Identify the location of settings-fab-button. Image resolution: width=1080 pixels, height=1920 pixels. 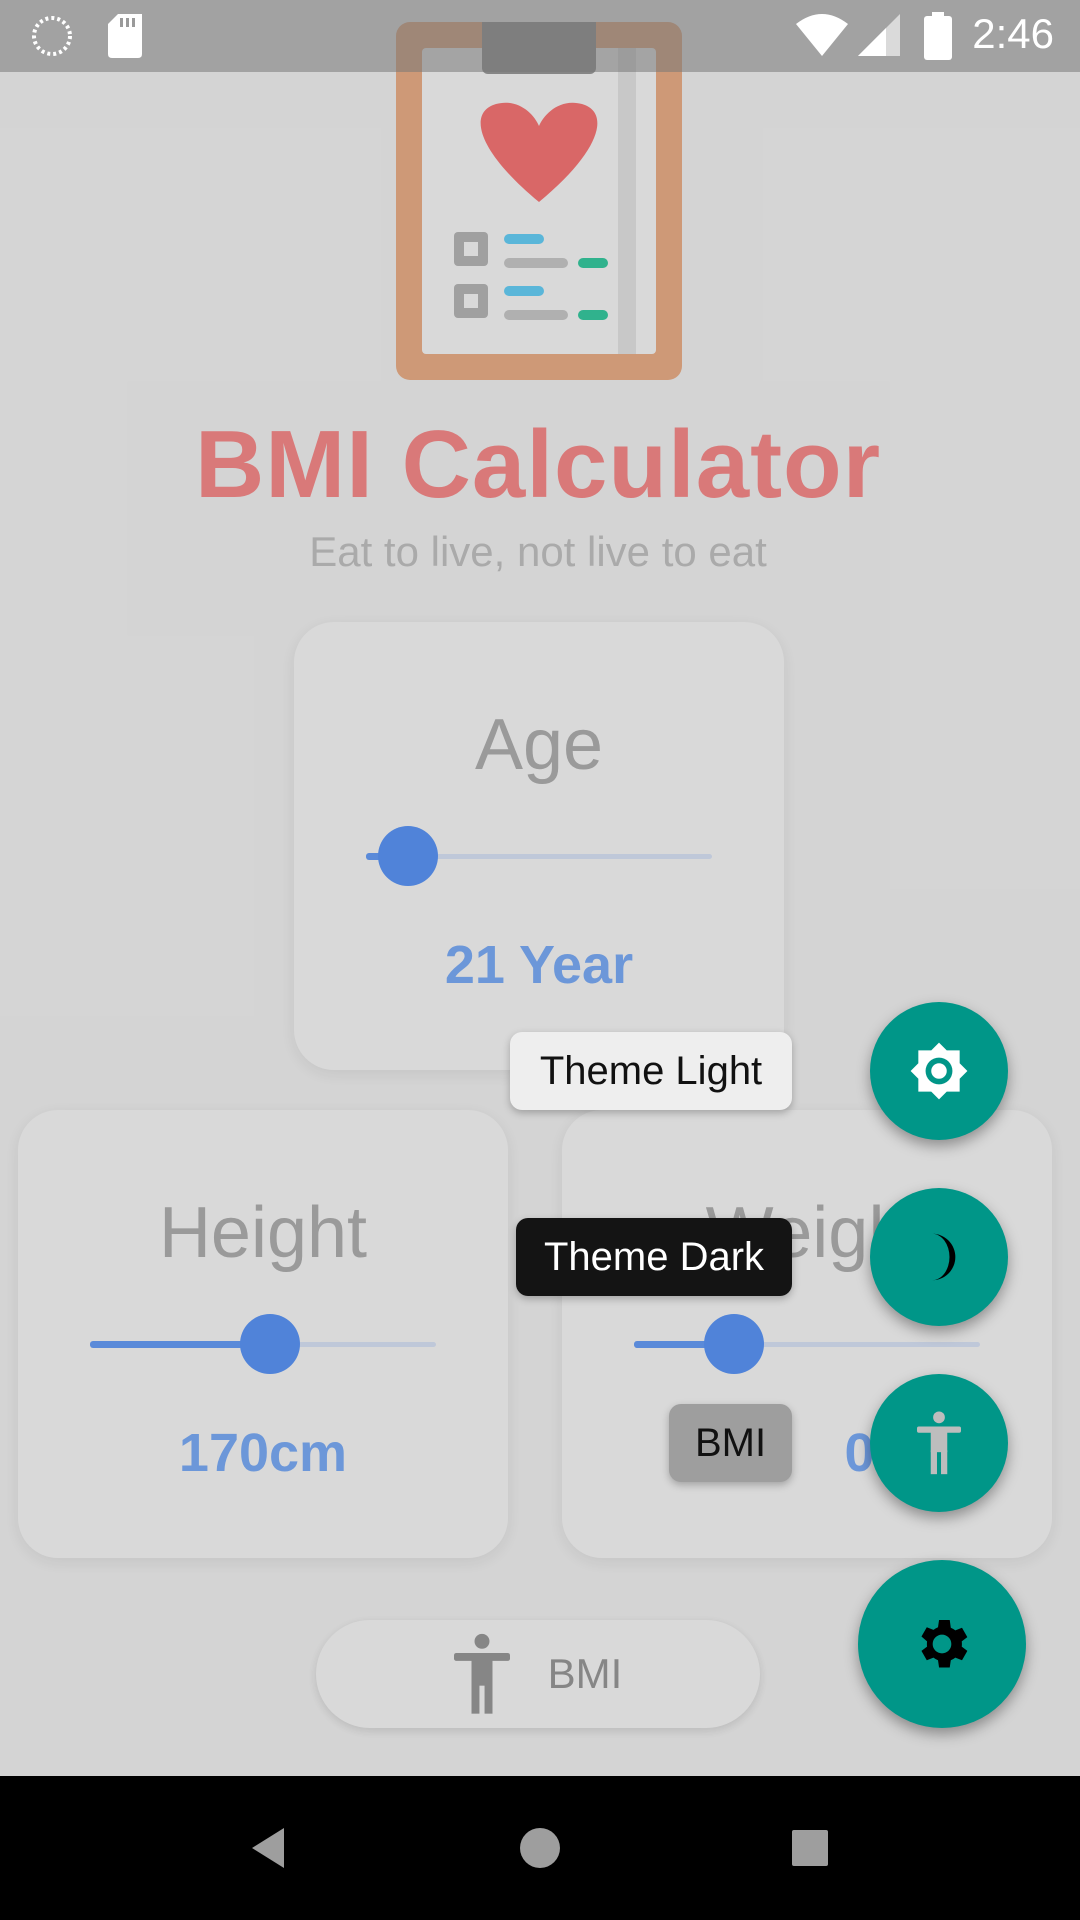
(942, 1644).